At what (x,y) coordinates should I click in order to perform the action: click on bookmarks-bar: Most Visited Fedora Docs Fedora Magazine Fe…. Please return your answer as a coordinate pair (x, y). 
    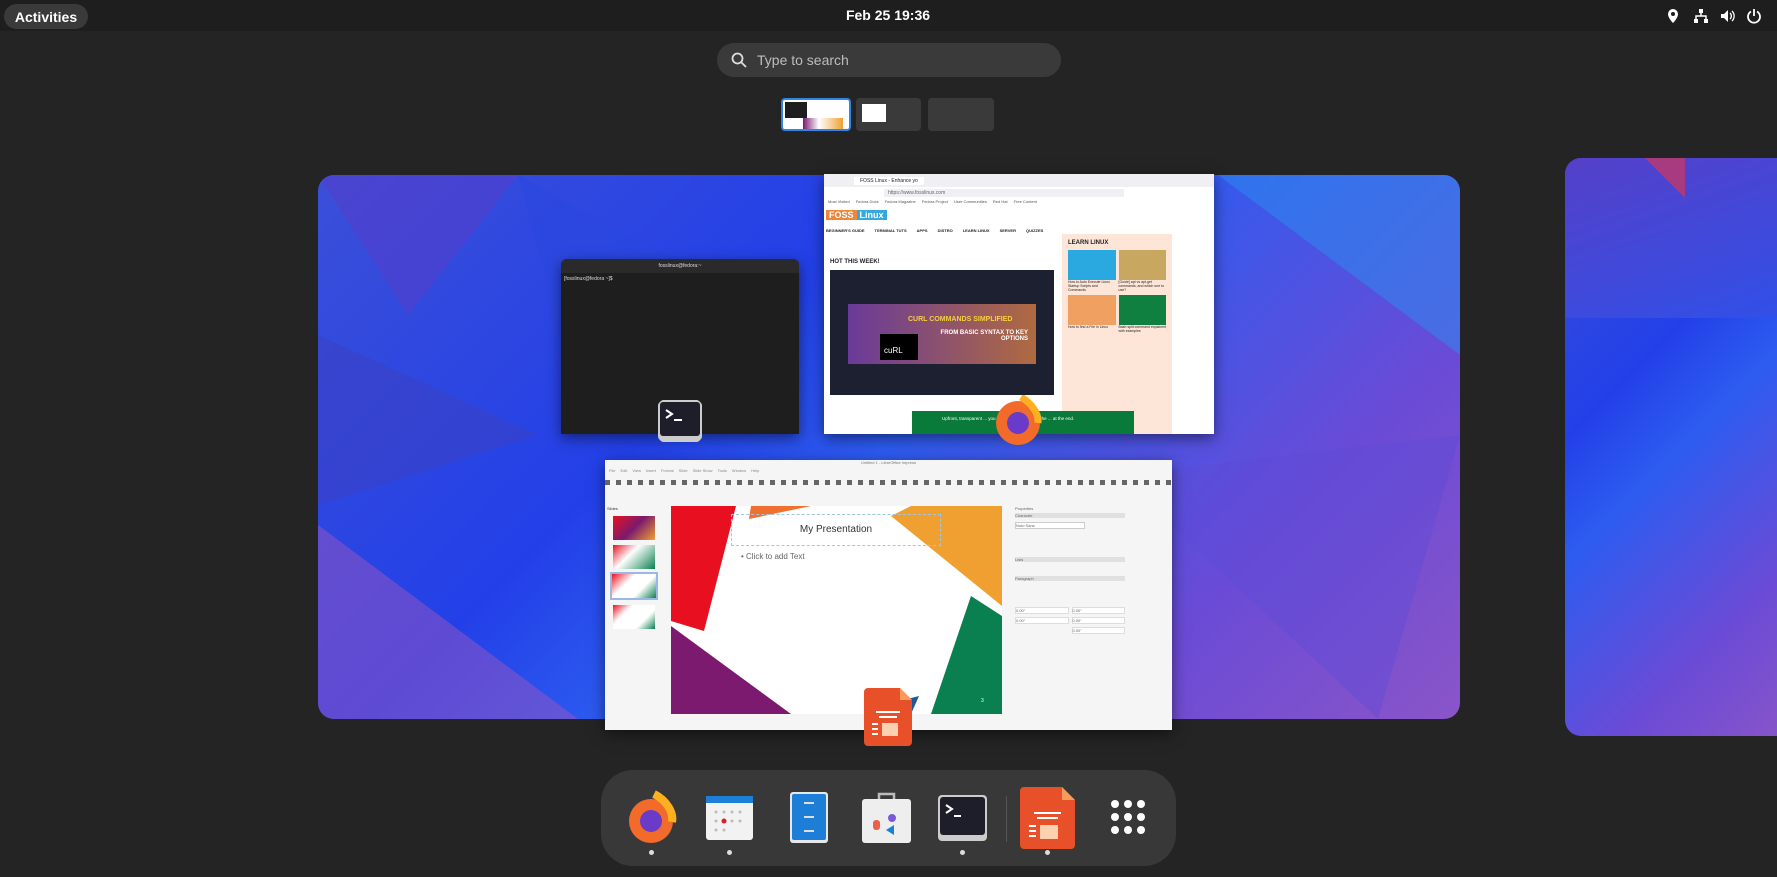
    Looking at the image, I should click on (1019, 203).